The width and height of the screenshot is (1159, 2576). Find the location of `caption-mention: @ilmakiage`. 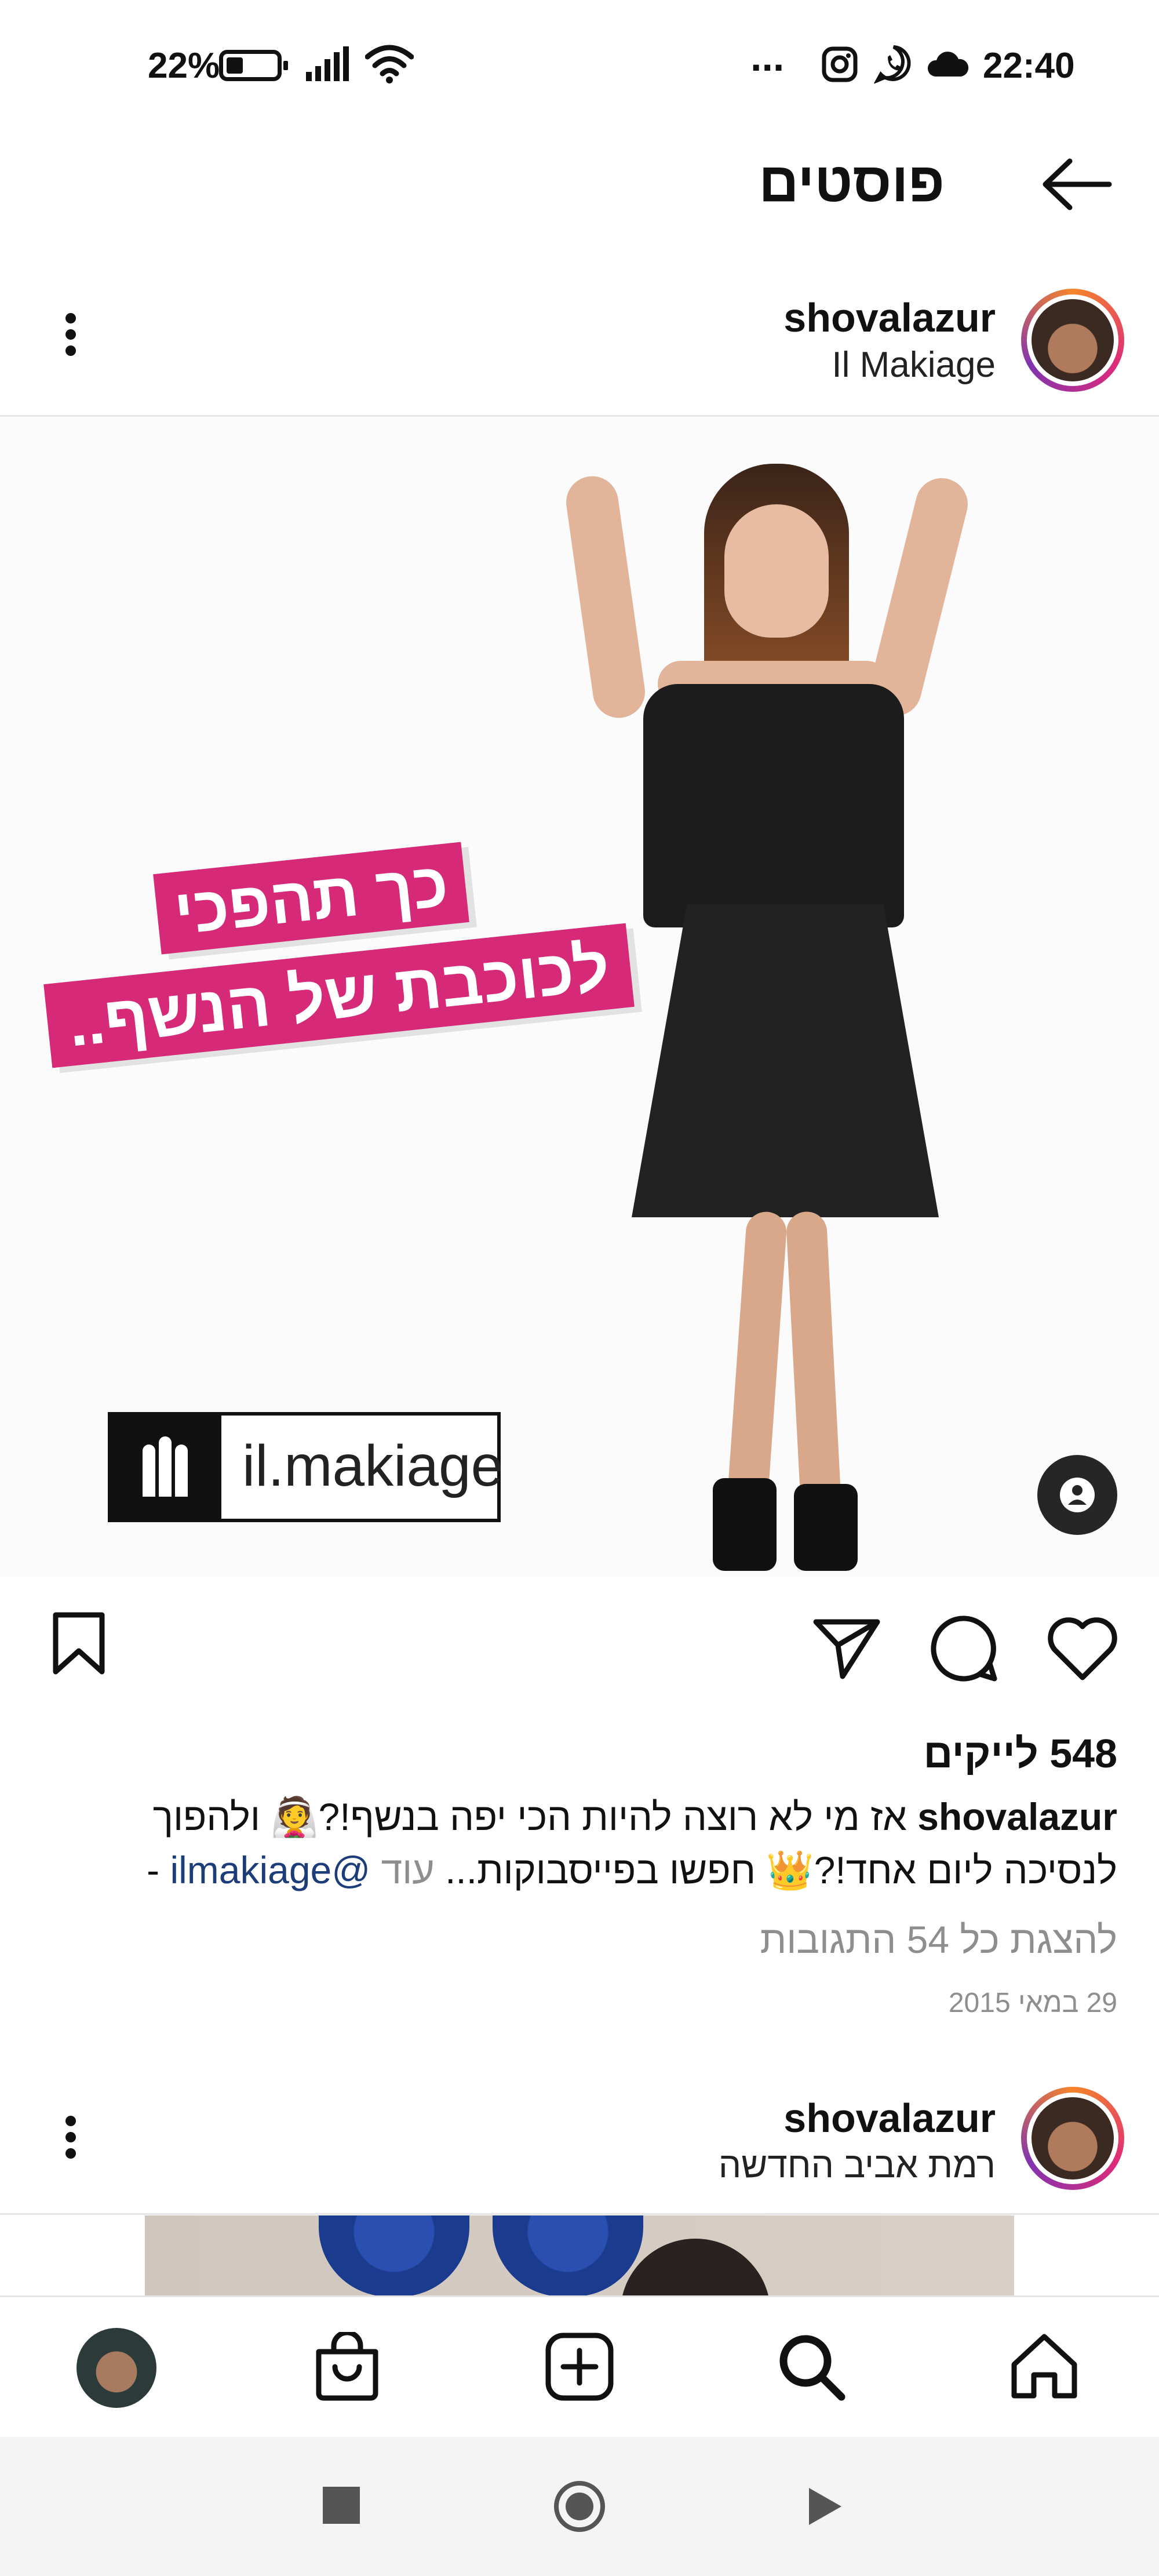

caption-mention: @ilmakiage is located at coordinates (270, 1870).